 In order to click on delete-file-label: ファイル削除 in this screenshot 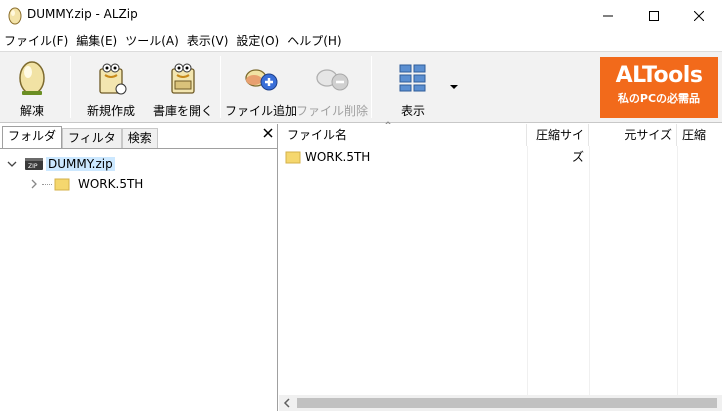, I will do `click(332, 111)`.